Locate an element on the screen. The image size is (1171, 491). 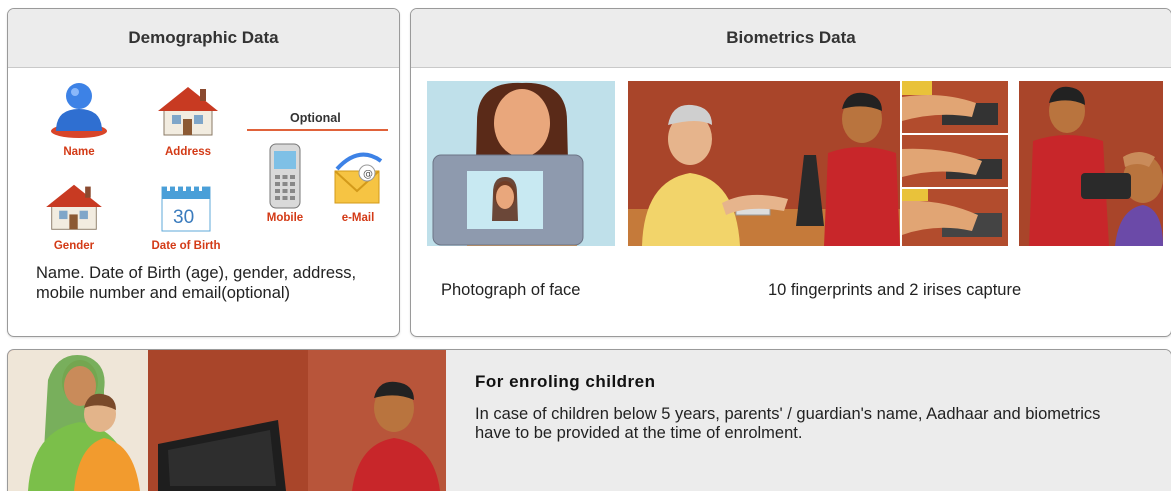
fingerprint-photo is located at coordinates (764, 163).